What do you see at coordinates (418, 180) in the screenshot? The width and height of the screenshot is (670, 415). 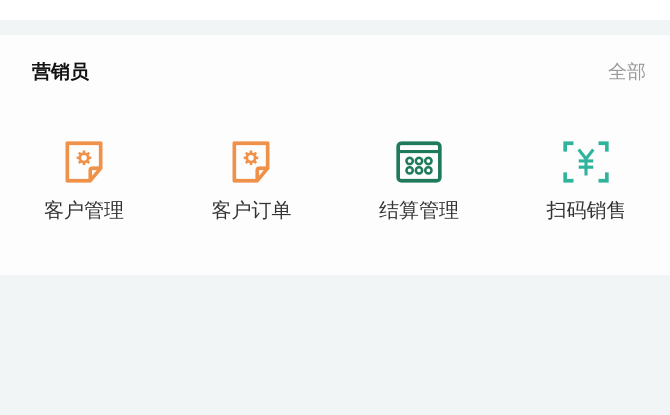 I see `menu-item: 结算管理` at bounding box center [418, 180].